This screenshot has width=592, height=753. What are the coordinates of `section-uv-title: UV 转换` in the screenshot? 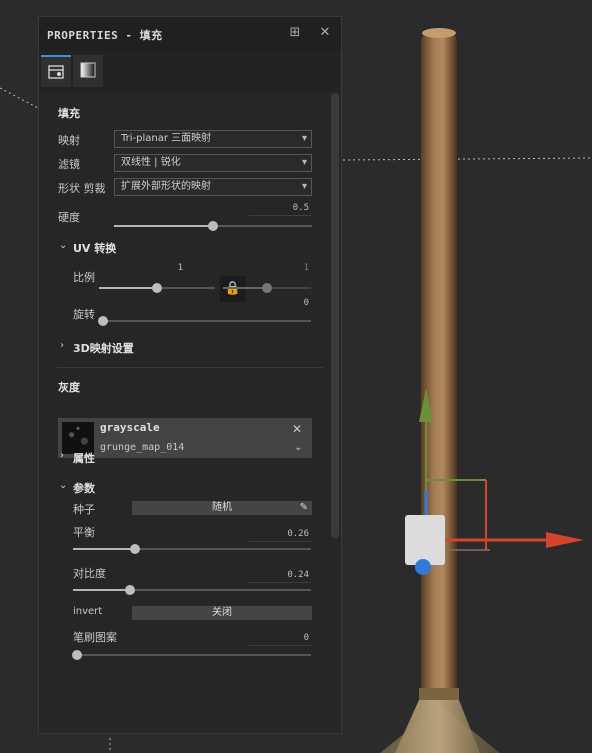 It's located at (94, 248).